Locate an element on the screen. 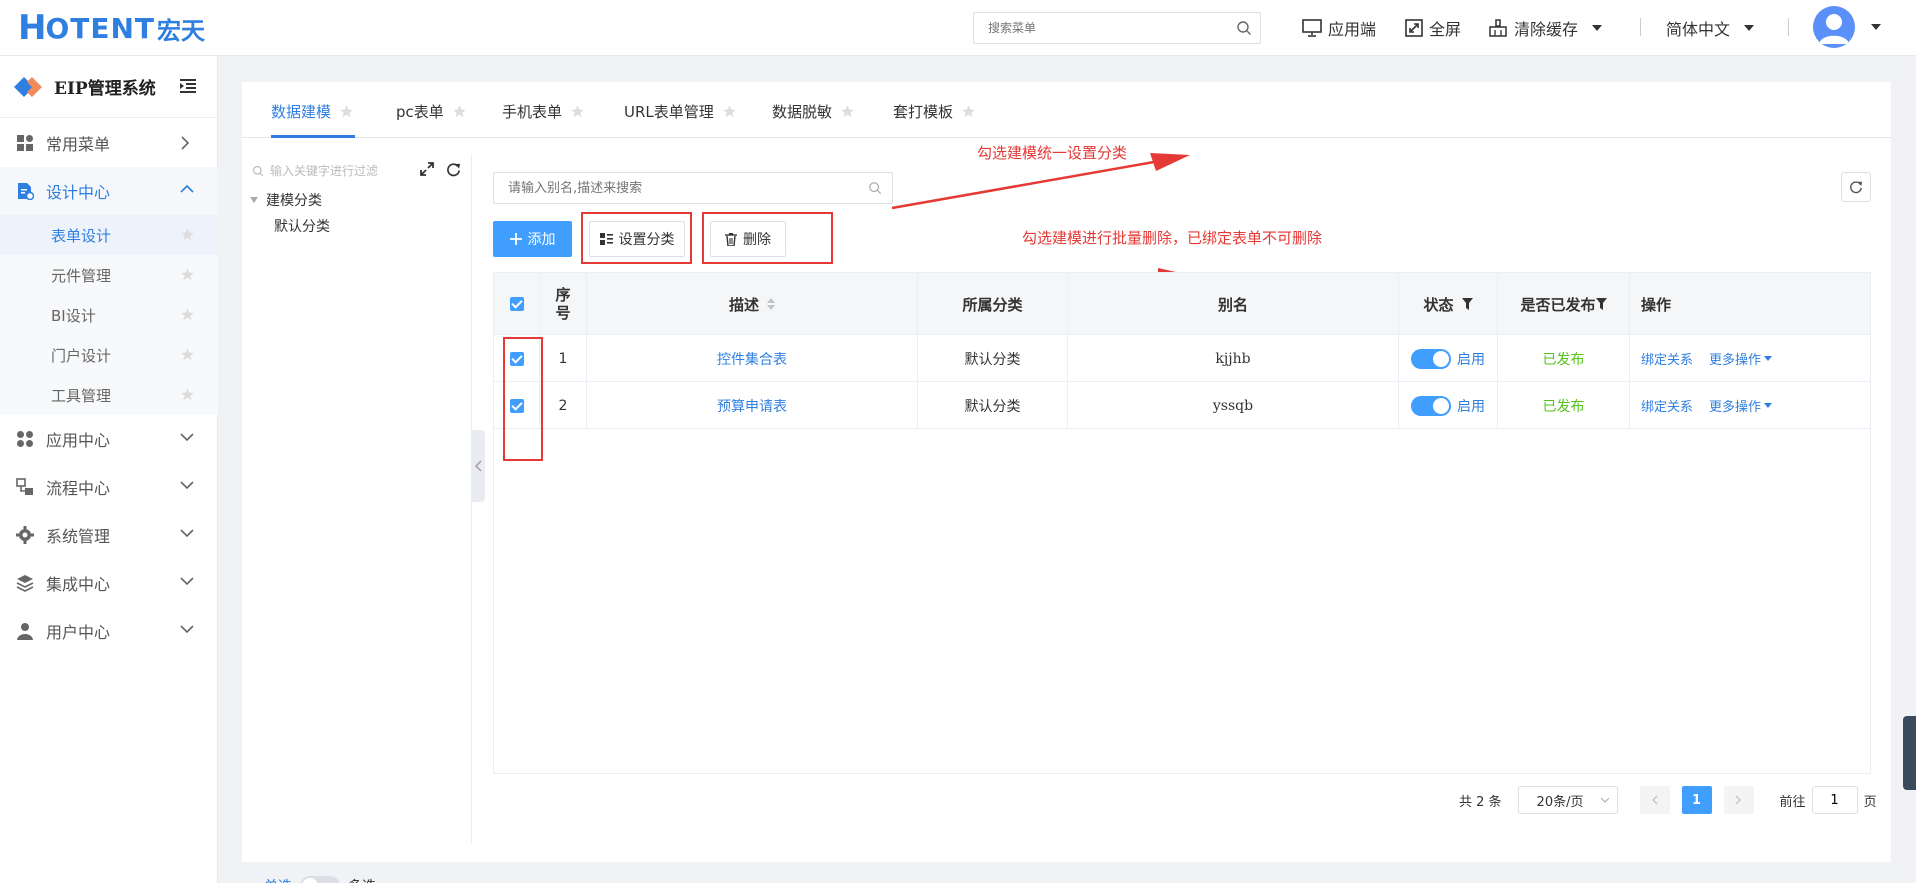  system-title-bar: EIP管理系统 is located at coordinates (109, 87).